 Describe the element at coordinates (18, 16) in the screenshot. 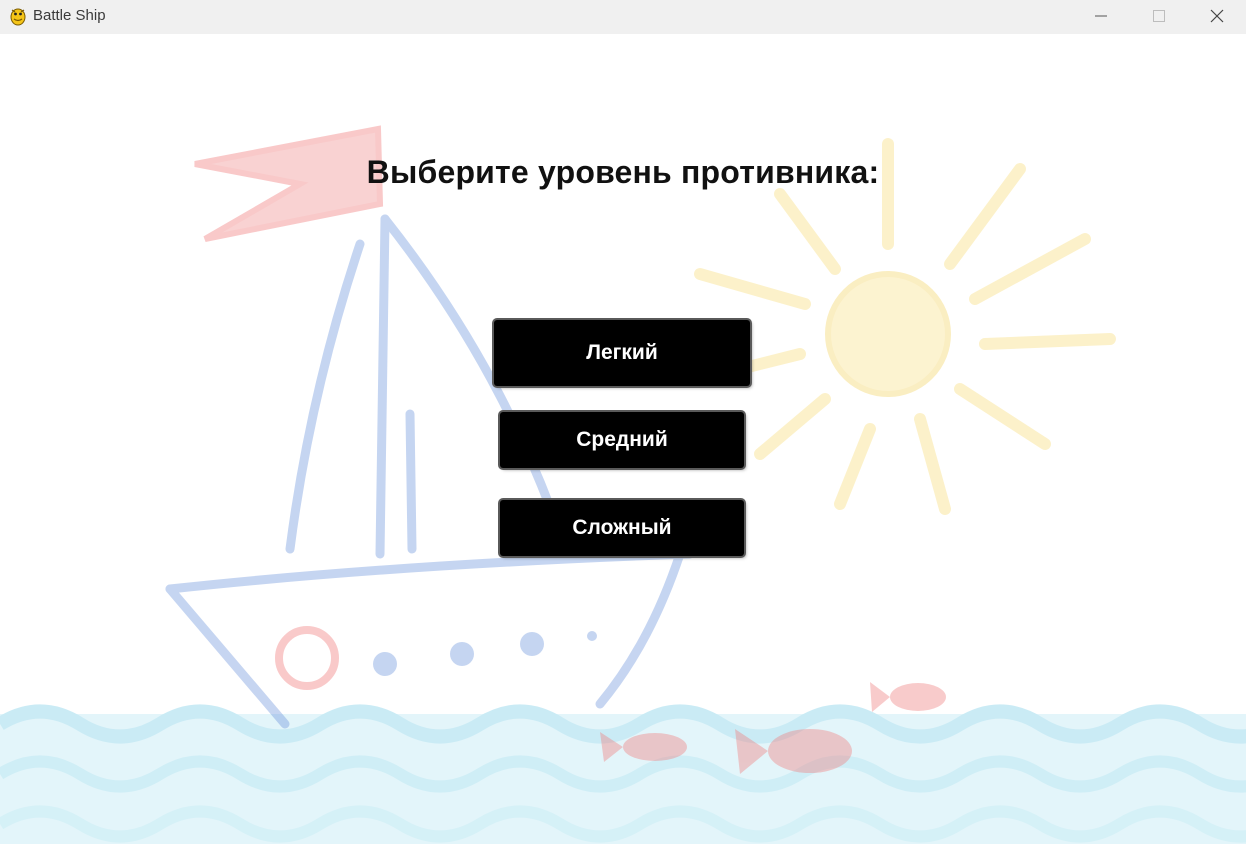

I see `python-snake-icon` at that location.